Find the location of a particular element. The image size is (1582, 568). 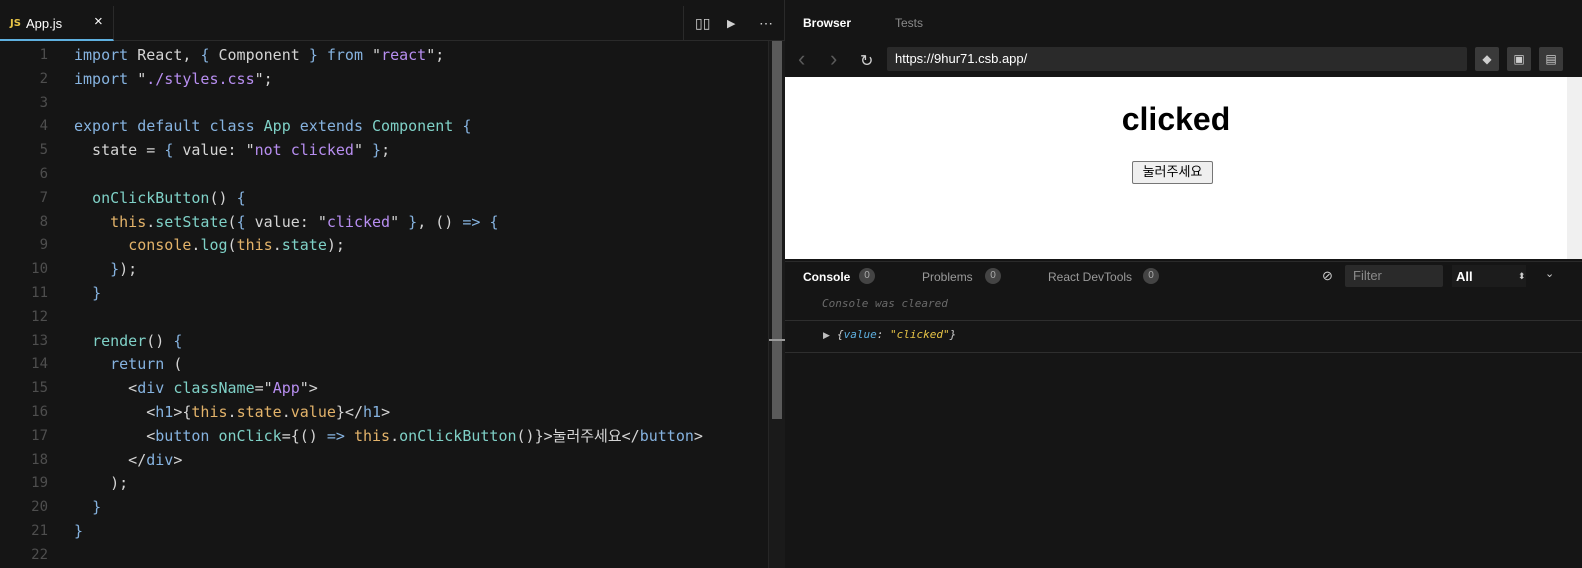

layout-icon: ▤ is located at coordinates (1551, 59).